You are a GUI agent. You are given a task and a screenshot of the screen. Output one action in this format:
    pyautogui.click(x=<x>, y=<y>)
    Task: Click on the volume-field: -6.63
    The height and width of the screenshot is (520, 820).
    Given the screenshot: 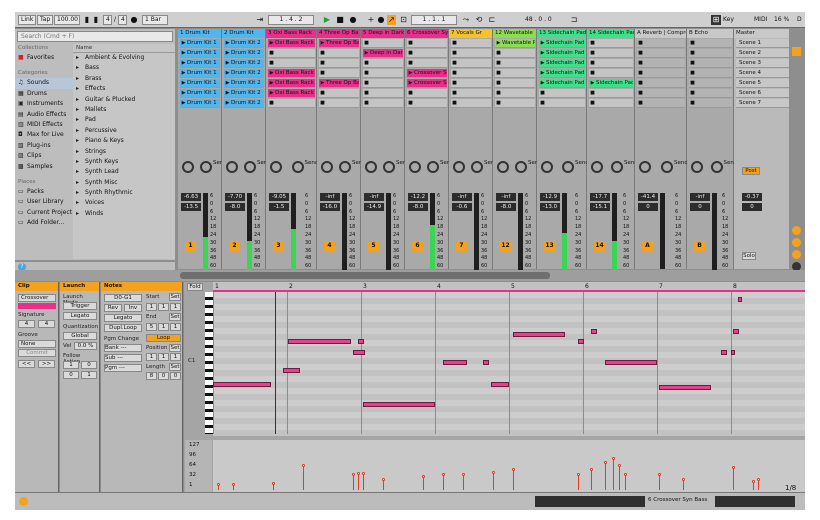 What is the action you would take?
    pyautogui.click(x=191, y=197)
    